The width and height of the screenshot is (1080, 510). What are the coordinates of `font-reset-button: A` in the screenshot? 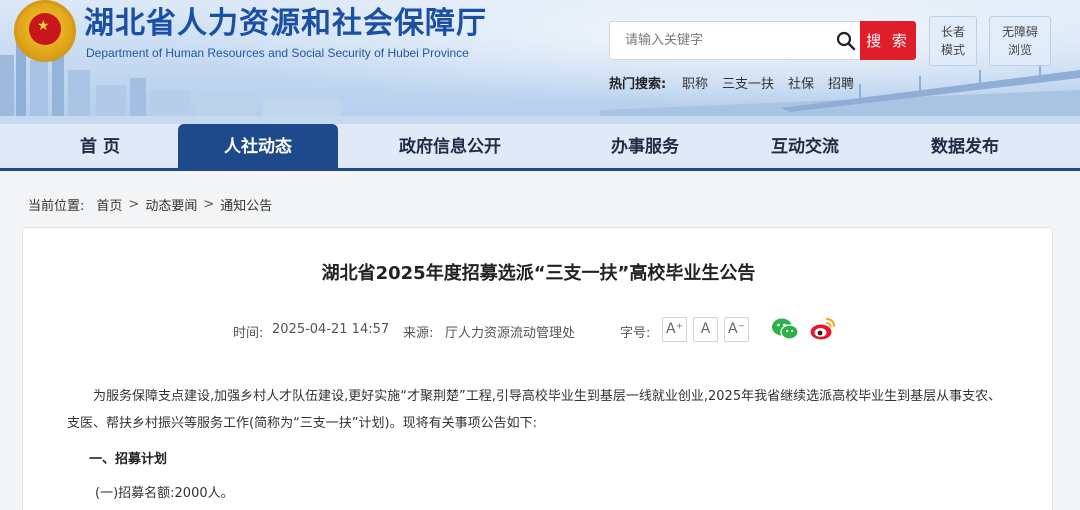 It's located at (705, 329).